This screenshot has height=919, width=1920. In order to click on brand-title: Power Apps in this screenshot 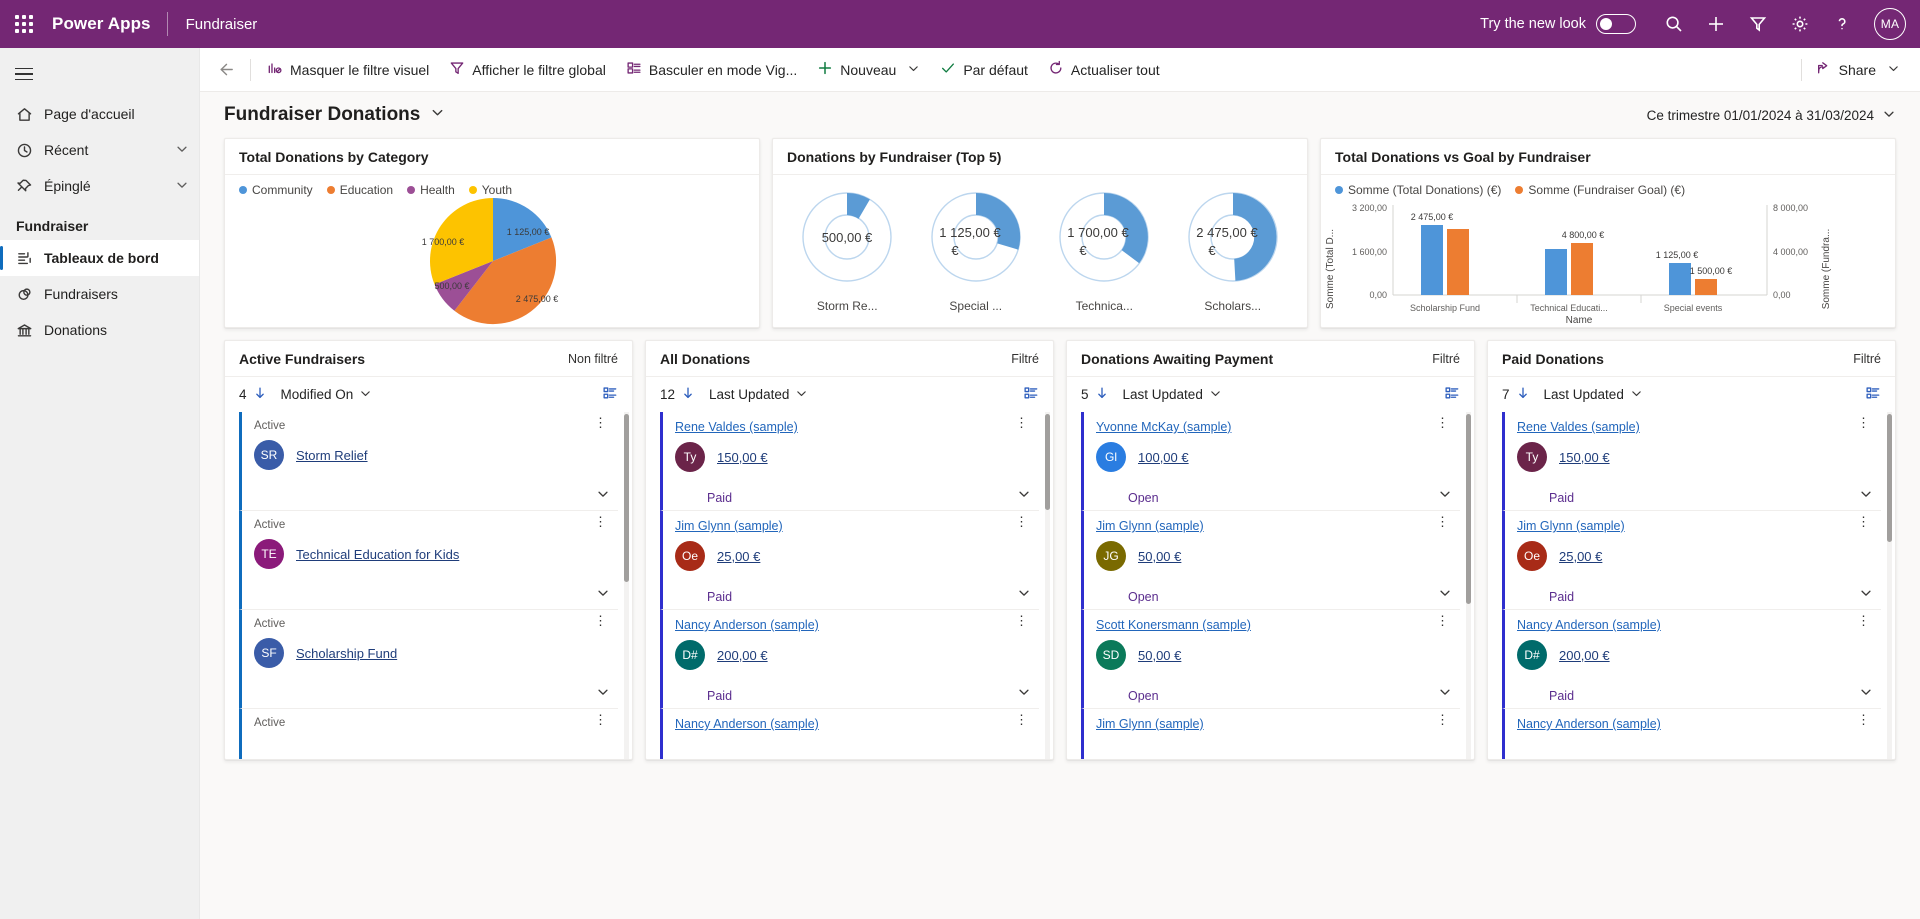, I will do `click(107, 24)`.